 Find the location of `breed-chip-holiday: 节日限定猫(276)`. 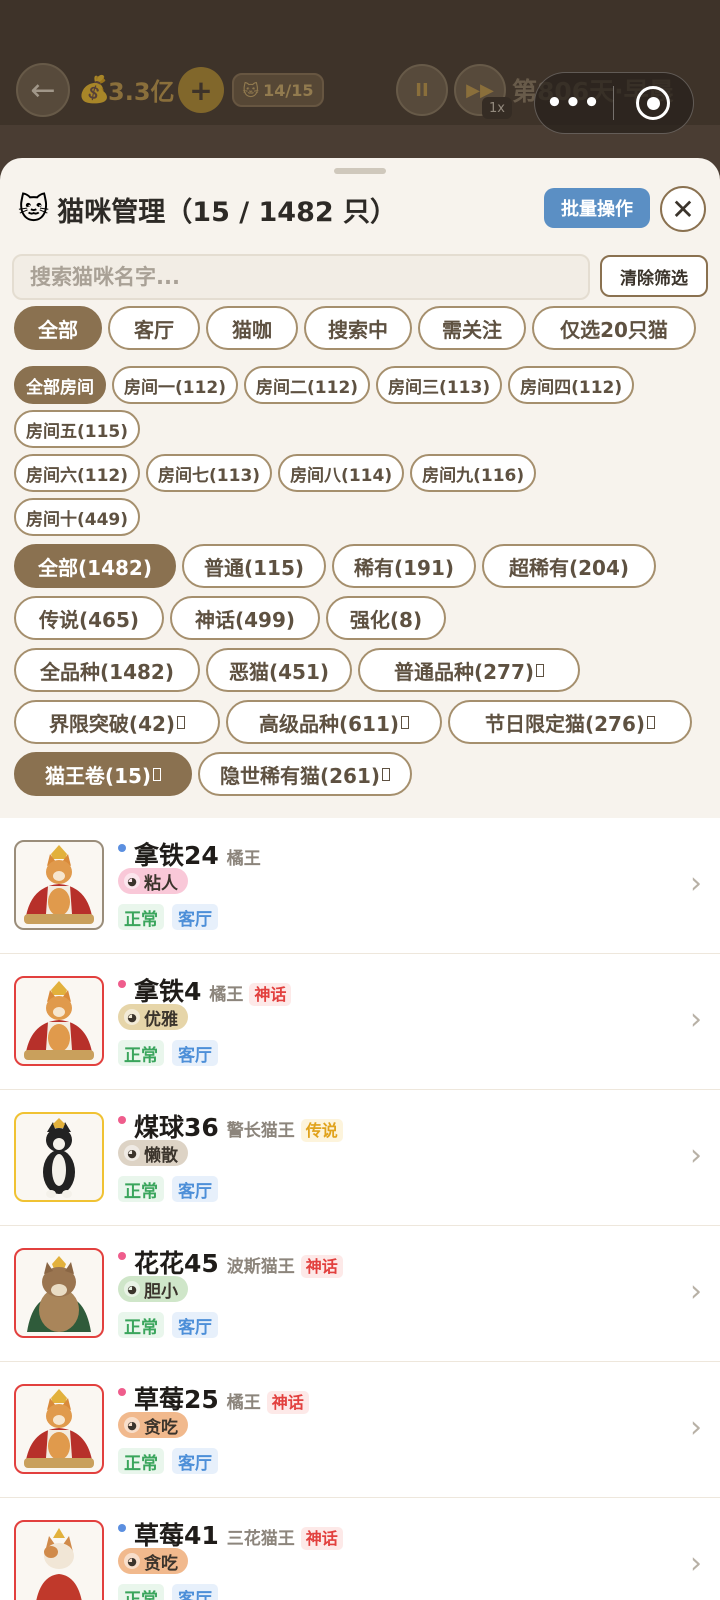

breed-chip-holiday: 节日限定猫(276) is located at coordinates (570, 722).